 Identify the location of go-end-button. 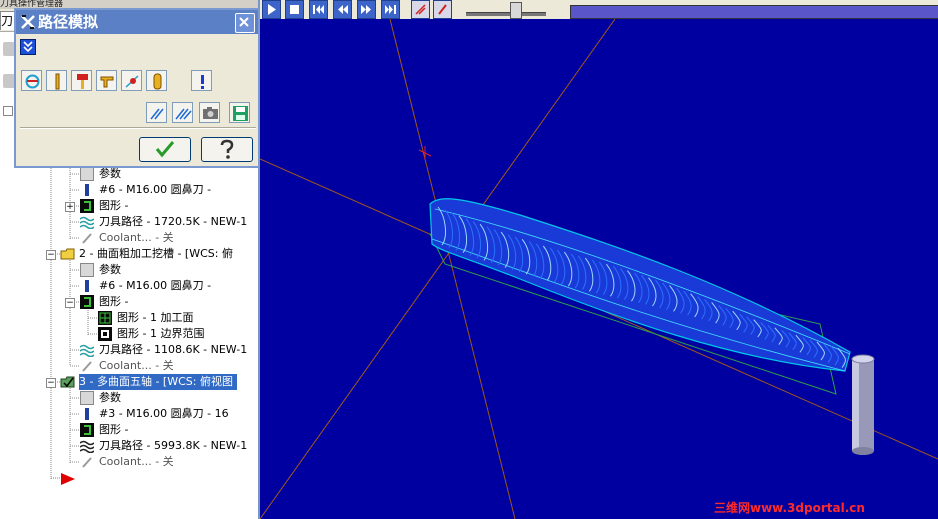
(390, 9).